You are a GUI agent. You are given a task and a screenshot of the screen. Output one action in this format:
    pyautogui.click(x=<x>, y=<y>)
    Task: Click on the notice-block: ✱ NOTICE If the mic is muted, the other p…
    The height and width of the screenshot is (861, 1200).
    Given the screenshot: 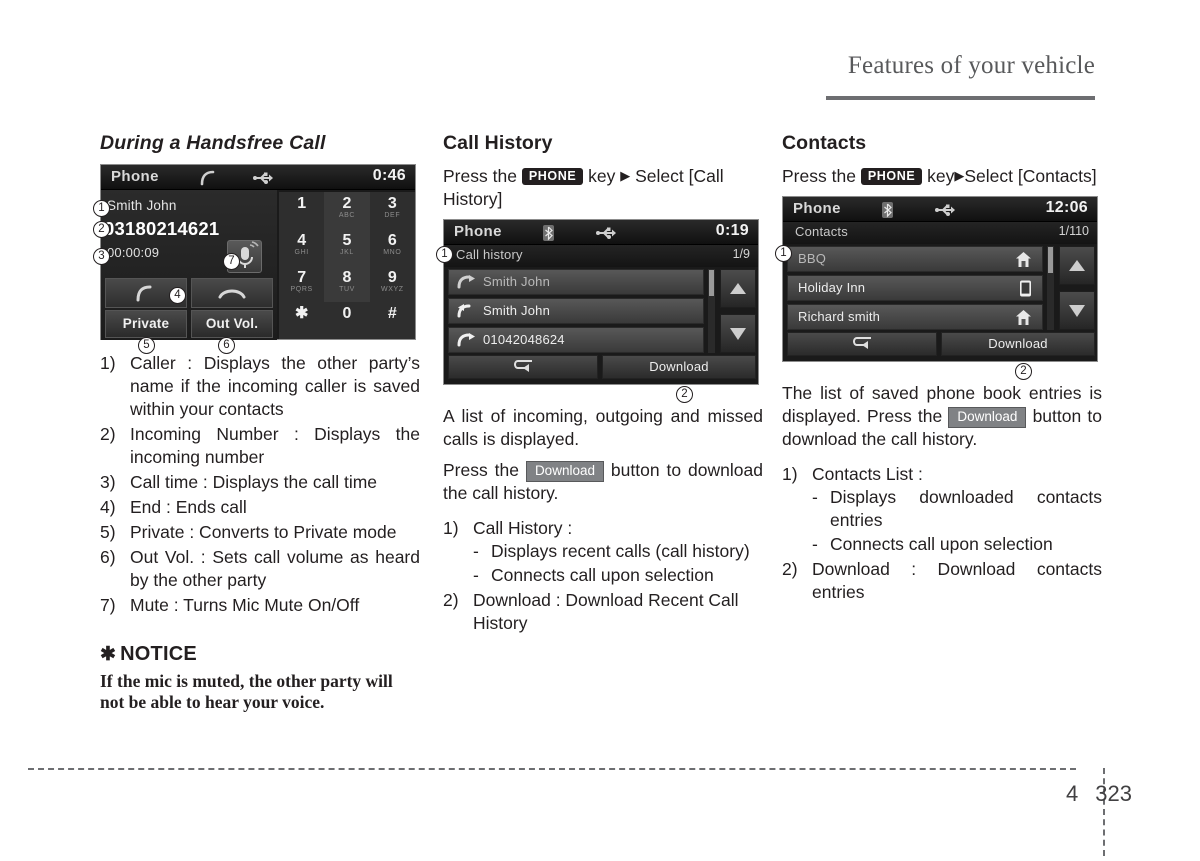 What is the action you would take?
    pyautogui.click(x=260, y=678)
    